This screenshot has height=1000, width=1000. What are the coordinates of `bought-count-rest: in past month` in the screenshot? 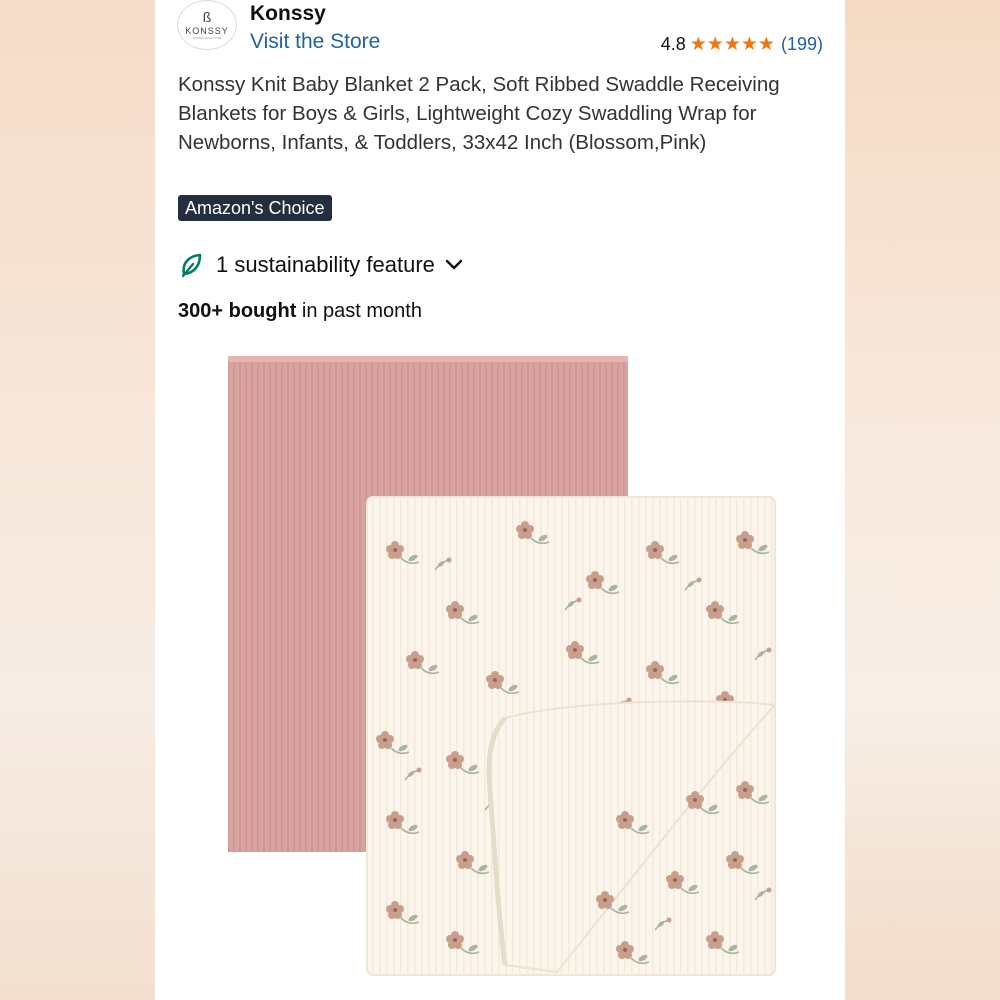 It's located at (359, 311).